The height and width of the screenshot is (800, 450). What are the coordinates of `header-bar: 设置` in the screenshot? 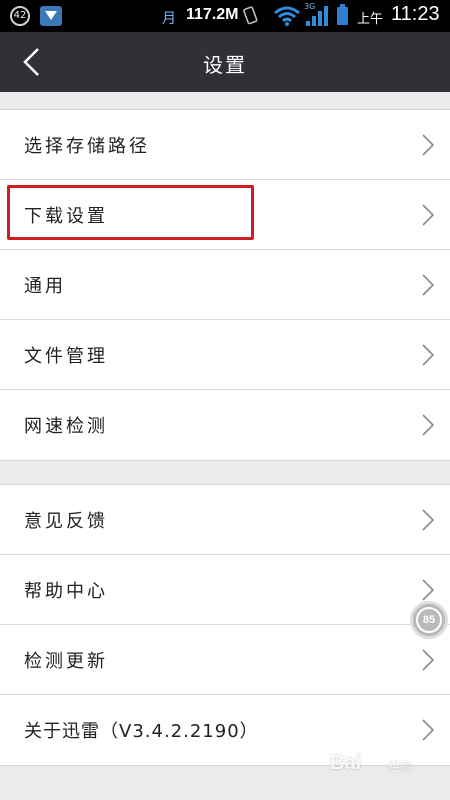 It's located at (225, 62).